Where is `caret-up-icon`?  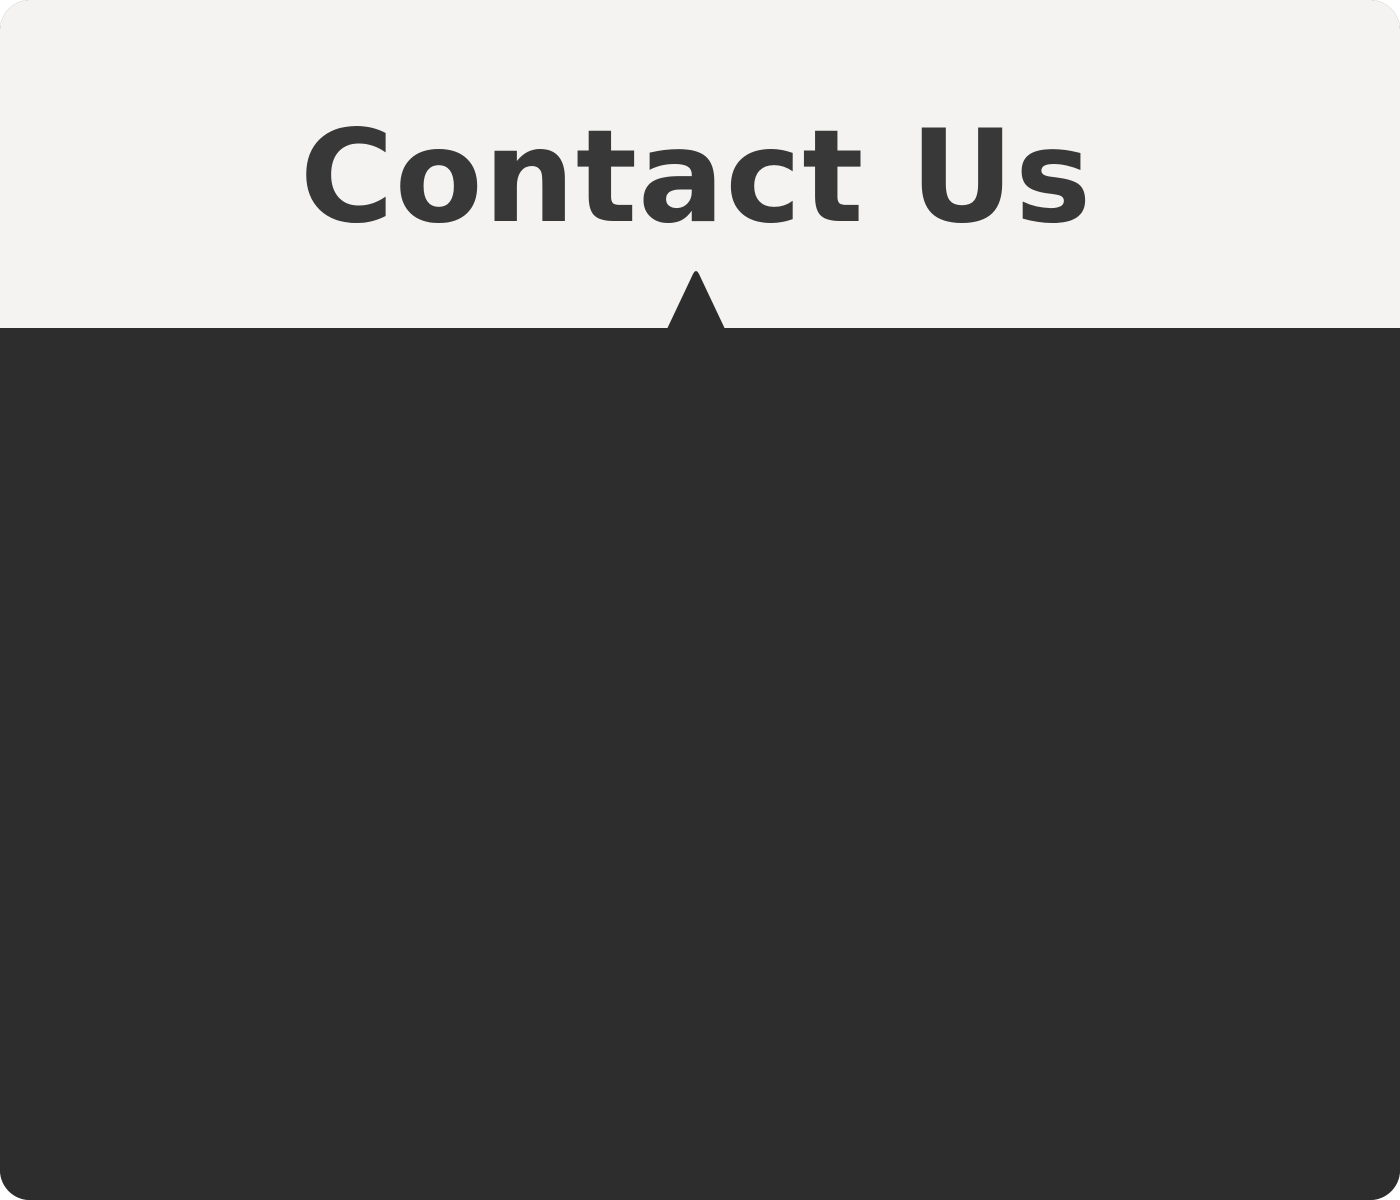 caret-up-icon is located at coordinates (696, 300).